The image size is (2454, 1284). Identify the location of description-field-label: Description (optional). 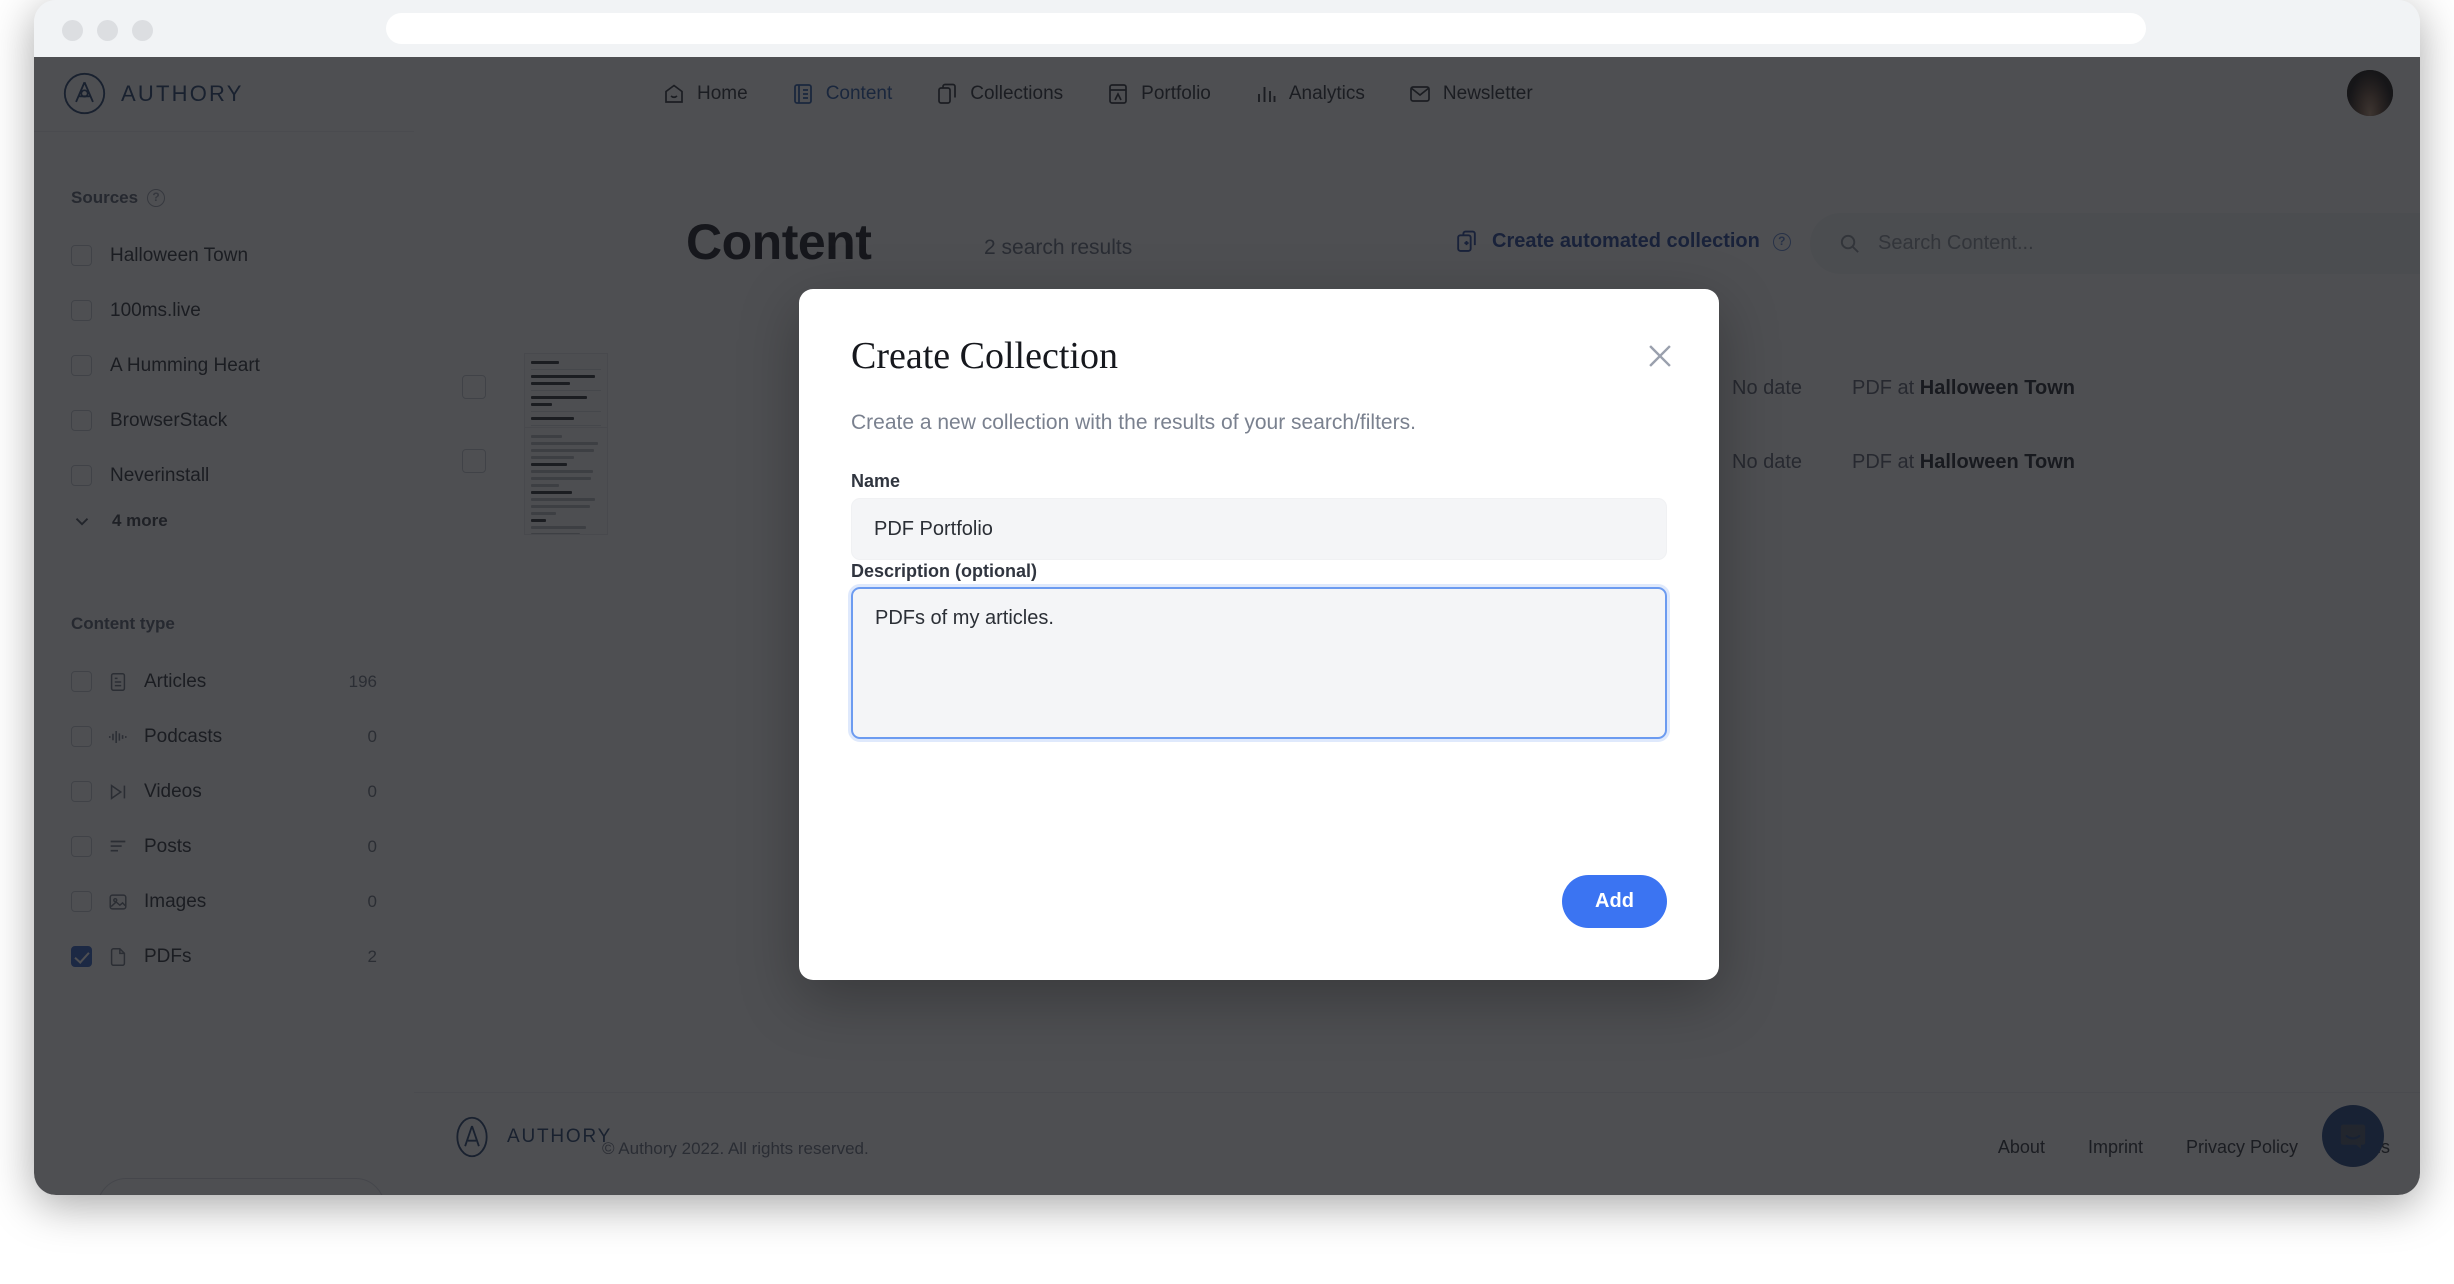
(944, 571).